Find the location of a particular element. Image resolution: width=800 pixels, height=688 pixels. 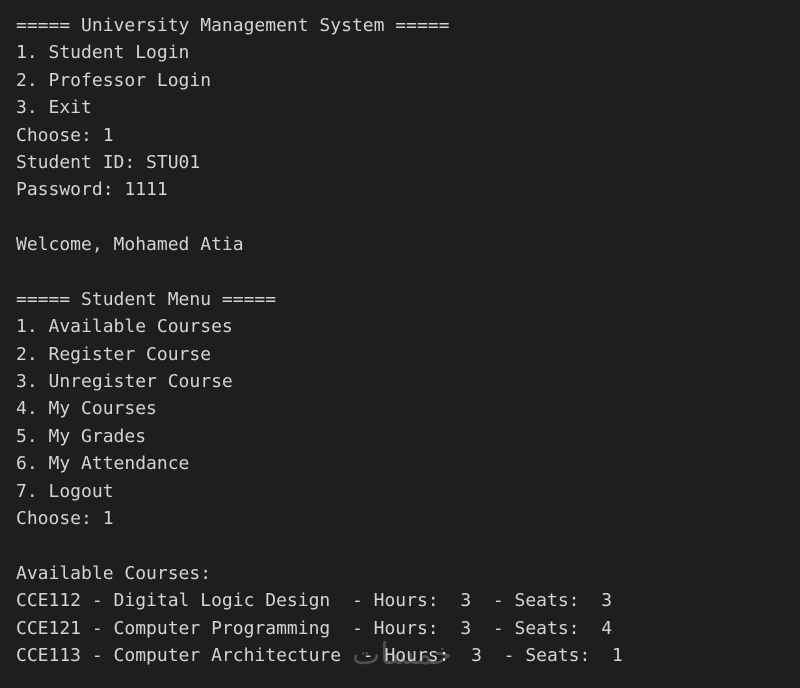

menu-option-unregister-course: 3. Unregister Course is located at coordinates (124, 382).